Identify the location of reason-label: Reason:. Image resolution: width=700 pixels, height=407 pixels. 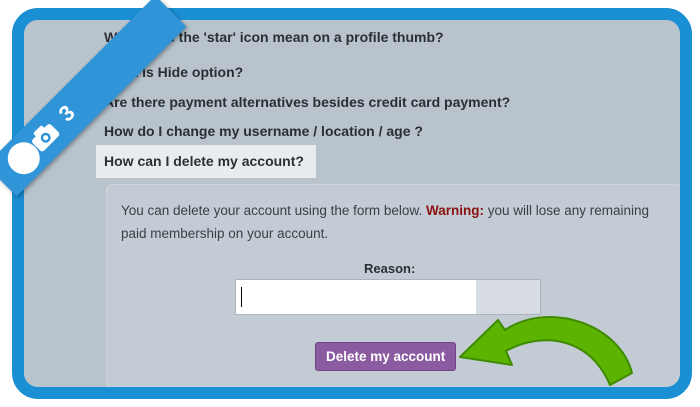
(390, 268).